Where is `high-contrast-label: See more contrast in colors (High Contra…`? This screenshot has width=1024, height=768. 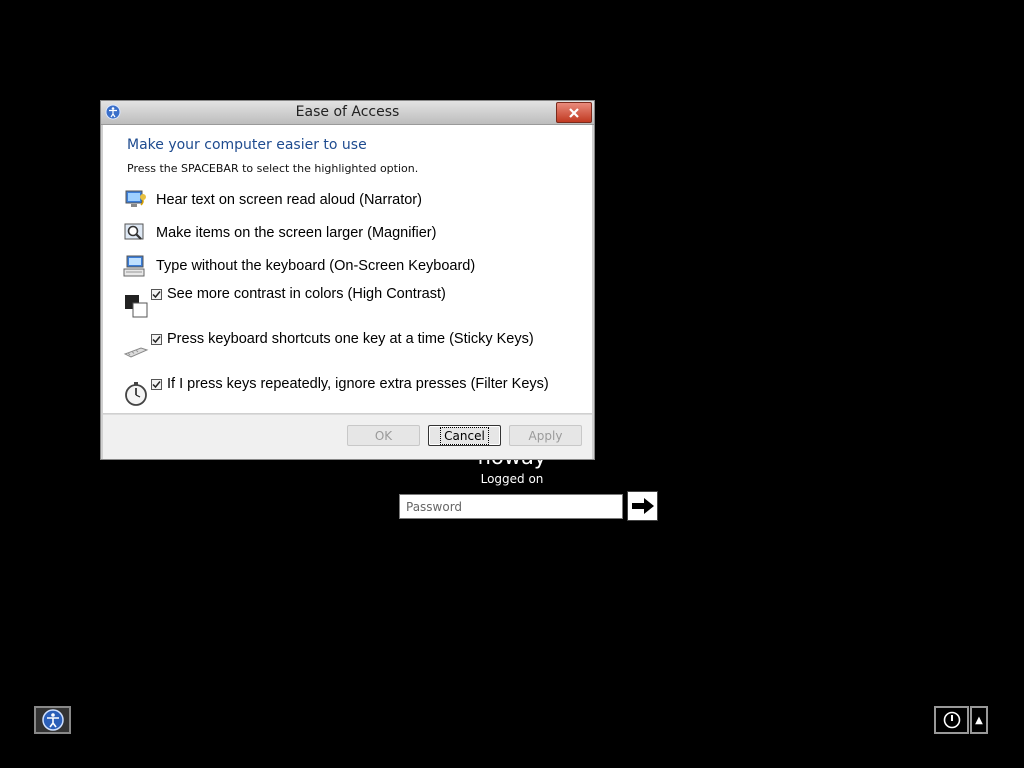
high-contrast-label: See more contrast in colors (High Contra… is located at coordinates (306, 294).